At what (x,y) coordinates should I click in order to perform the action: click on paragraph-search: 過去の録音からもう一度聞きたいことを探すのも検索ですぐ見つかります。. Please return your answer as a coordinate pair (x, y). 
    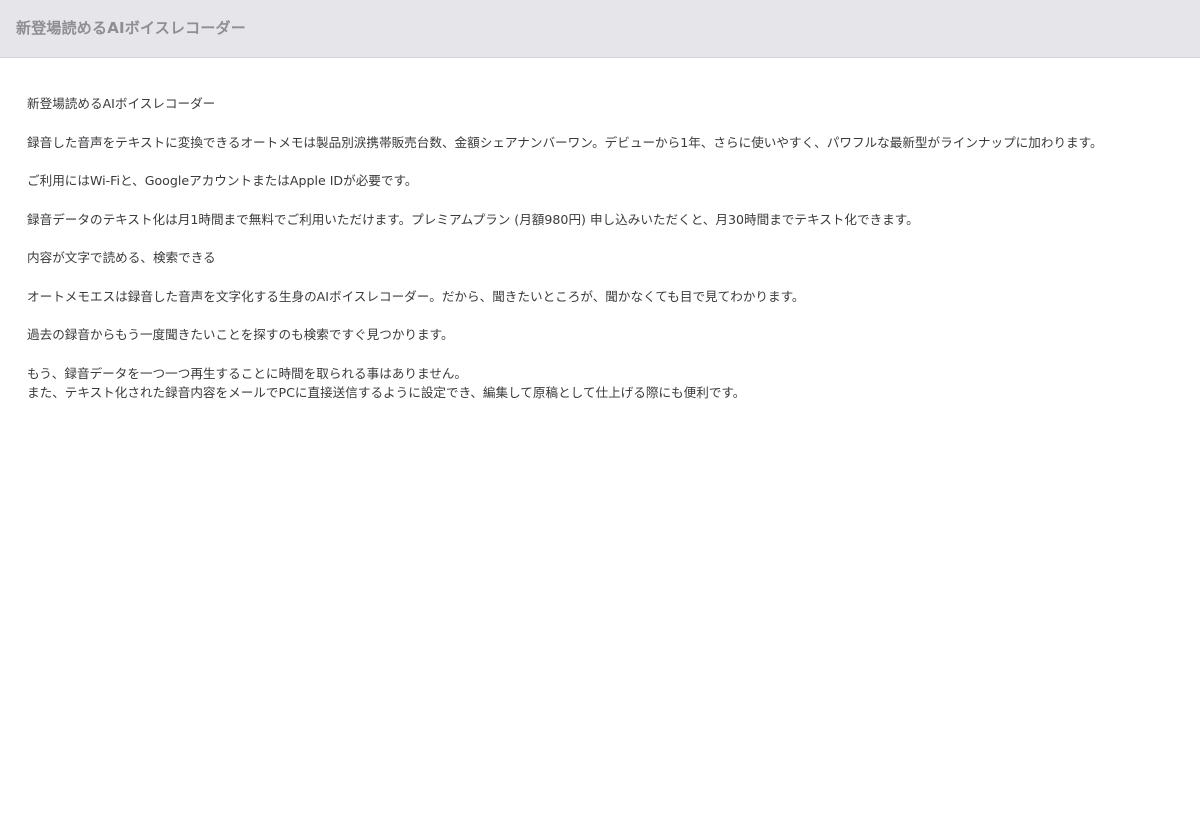
    Looking at the image, I should click on (611, 334).